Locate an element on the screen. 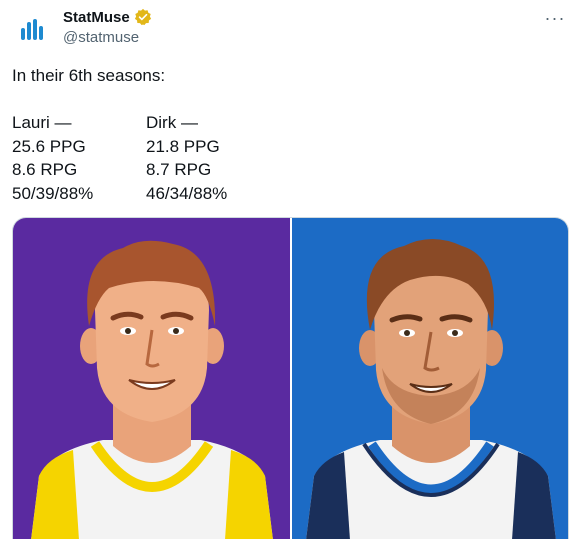 This screenshot has width=580, height=539. tweet-header: StatMuse @statmuse ··· is located at coordinates (290, 28).